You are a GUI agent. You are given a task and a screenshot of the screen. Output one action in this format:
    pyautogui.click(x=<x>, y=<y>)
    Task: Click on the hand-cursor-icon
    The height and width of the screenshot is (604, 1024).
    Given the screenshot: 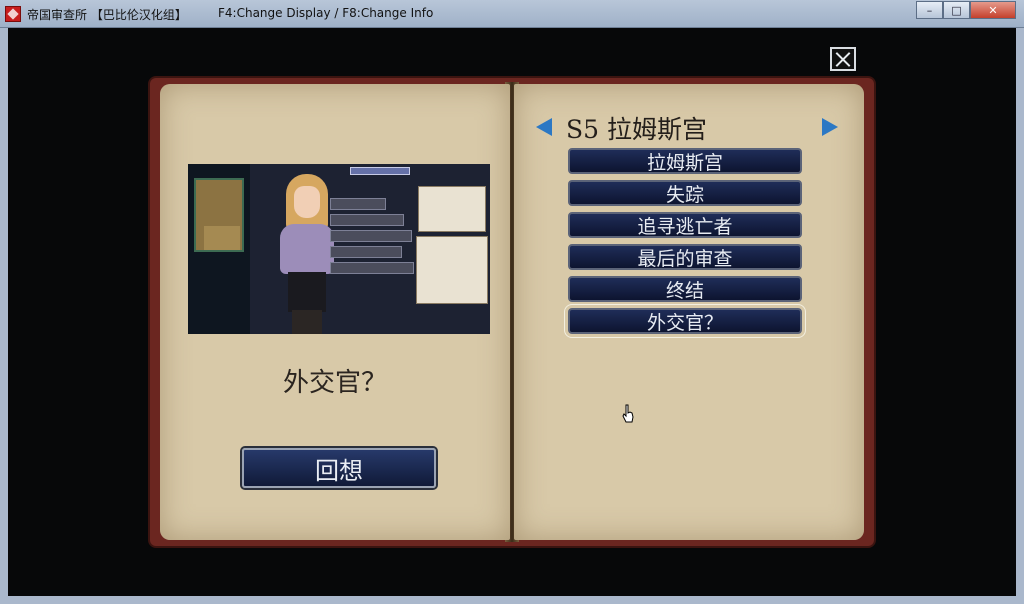 What is the action you would take?
    pyautogui.click(x=628, y=413)
    